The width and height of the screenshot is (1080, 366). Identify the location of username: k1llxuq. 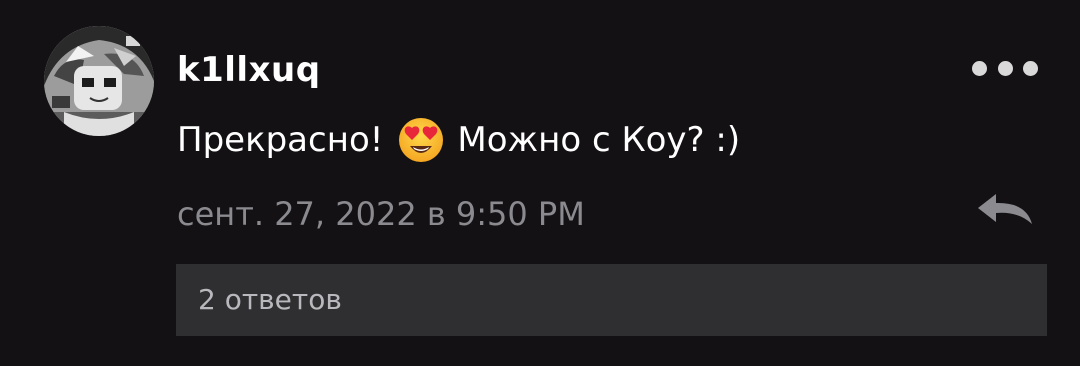
(249, 70).